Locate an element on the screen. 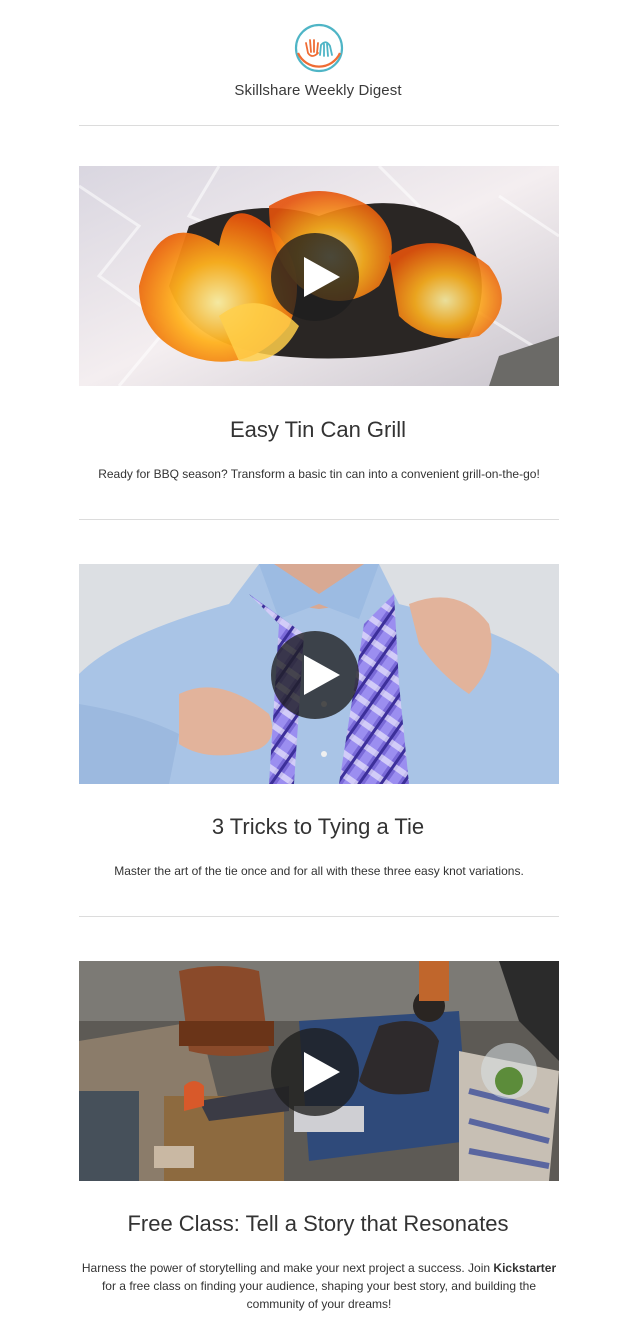 The height and width of the screenshot is (1334, 636). video-thumbnail-grill is located at coordinates (319, 276).